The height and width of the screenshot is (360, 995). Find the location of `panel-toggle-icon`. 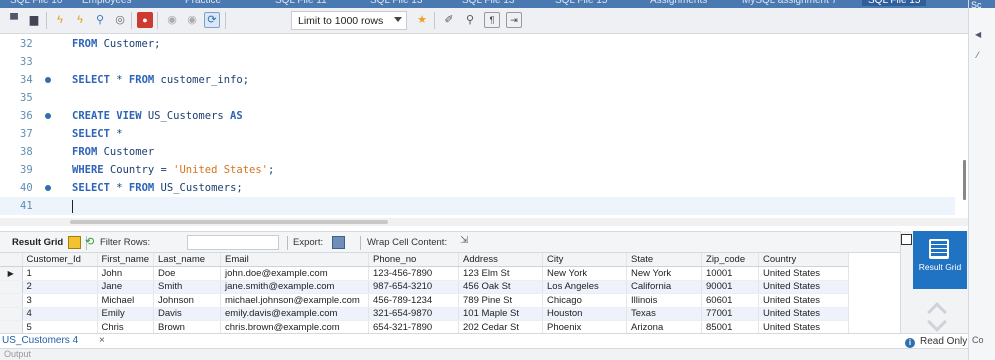

panel-toggle-icon is located at coordinates (906, 239).